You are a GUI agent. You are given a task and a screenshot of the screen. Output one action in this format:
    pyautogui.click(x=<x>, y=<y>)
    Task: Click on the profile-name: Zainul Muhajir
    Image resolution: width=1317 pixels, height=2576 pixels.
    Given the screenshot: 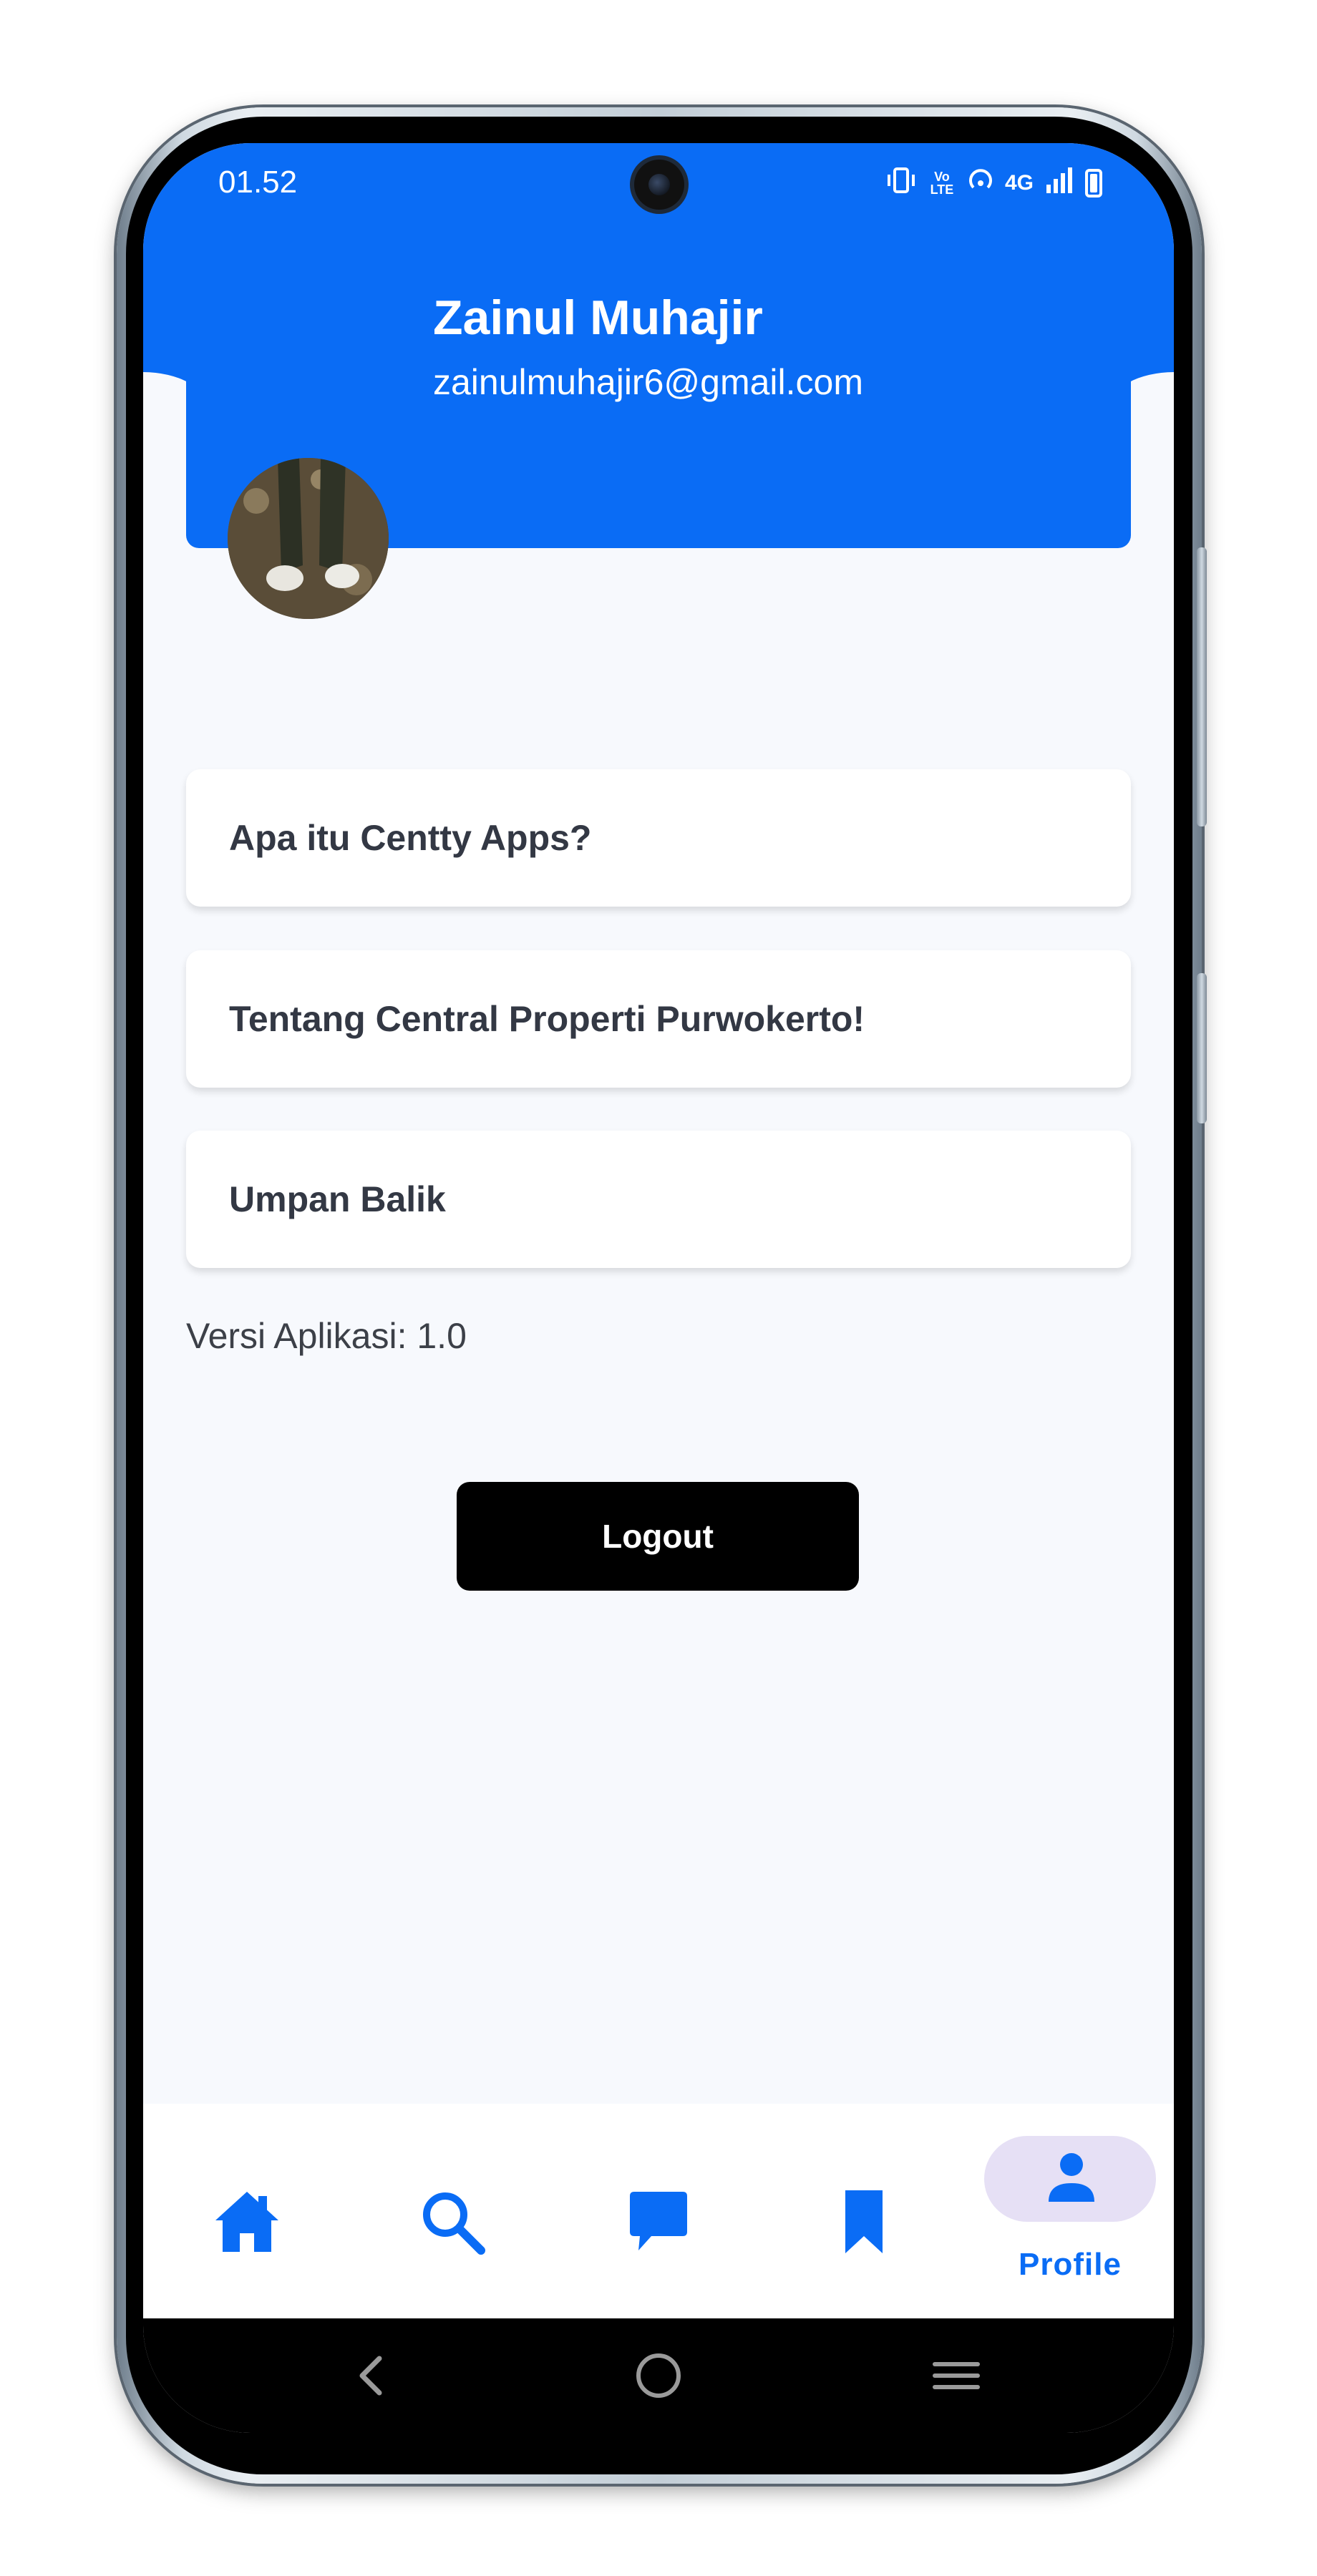 What is the action you would take?
    pyautogui.click(x=598, y=318)
    